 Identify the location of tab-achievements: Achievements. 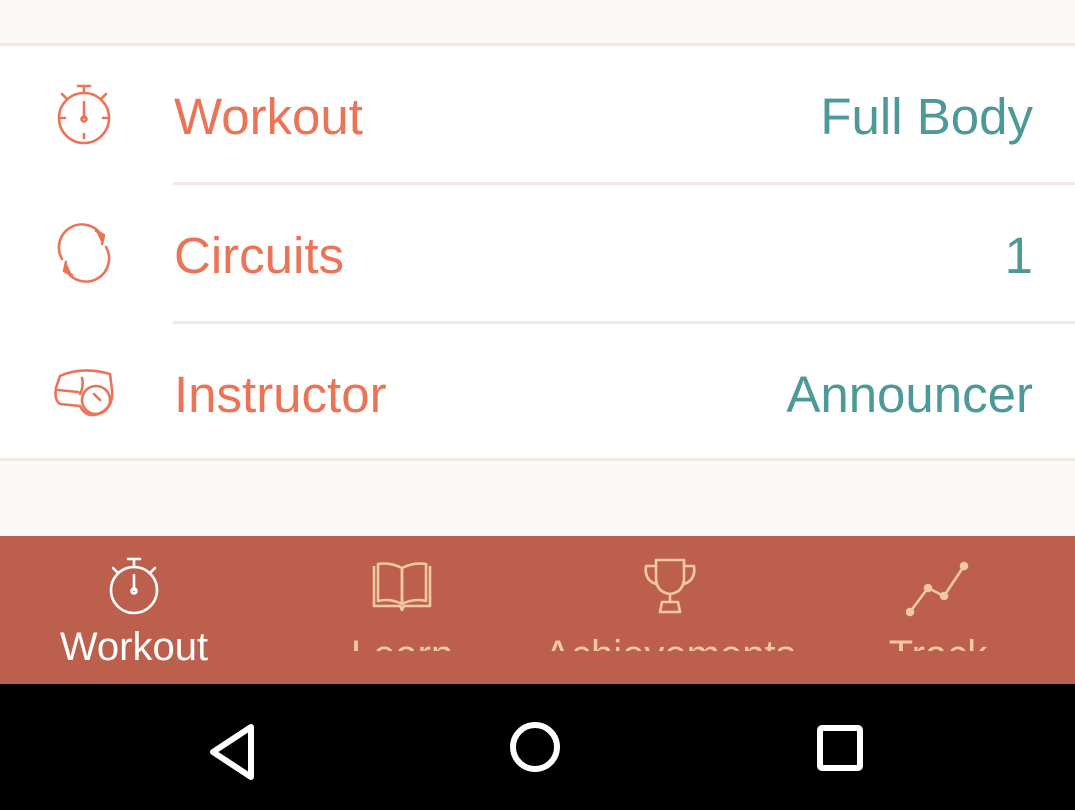
(670, 610).